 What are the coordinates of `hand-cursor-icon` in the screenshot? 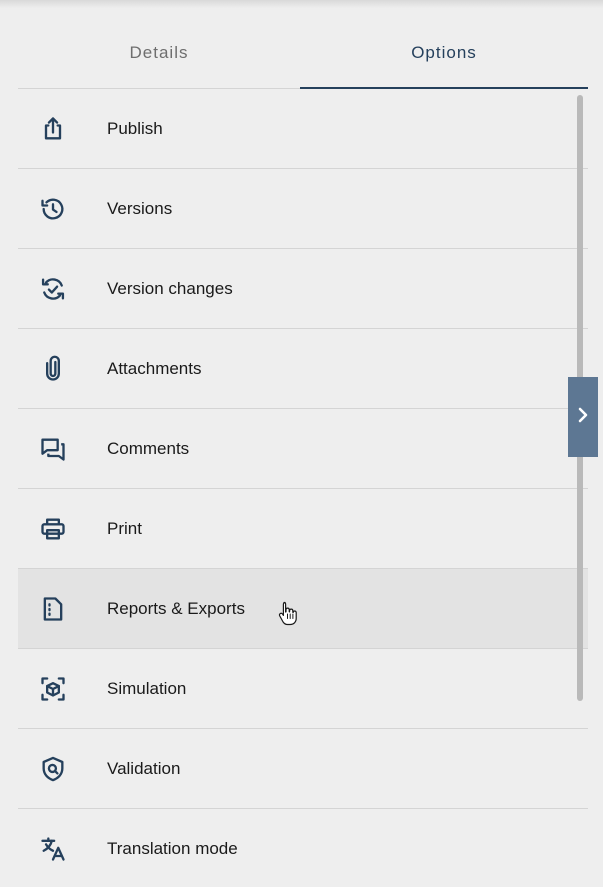 It's located at (288, 613).